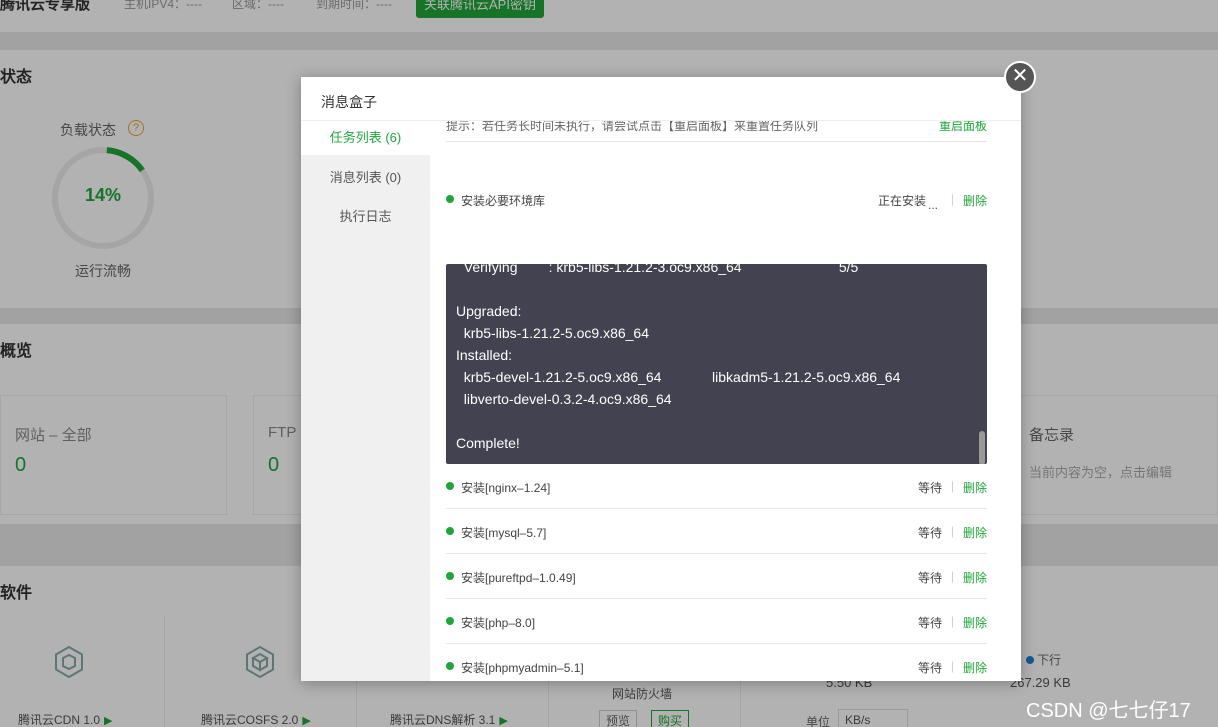  Describe the element at coordinates (365, 138) in the screenshot. I see `tab-task-list: 任务列表 (6)` at that location.